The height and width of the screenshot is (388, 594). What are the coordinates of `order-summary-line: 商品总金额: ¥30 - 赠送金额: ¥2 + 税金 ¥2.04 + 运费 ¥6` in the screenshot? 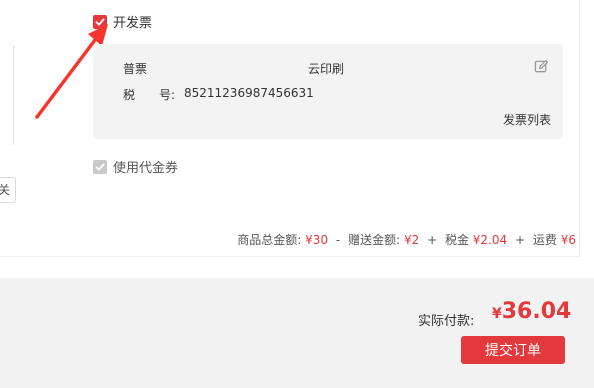 It's located at (406, 239).